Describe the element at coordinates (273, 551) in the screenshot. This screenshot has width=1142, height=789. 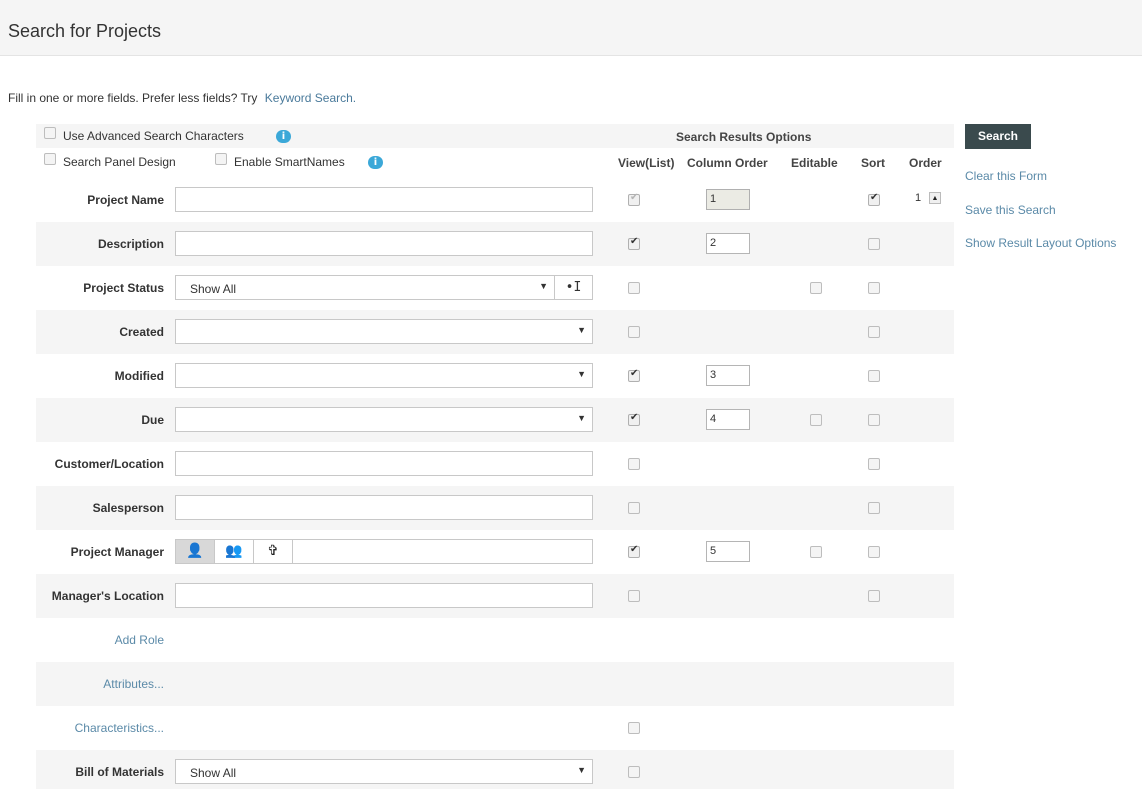
I see `role-icon: ✞` at that location.